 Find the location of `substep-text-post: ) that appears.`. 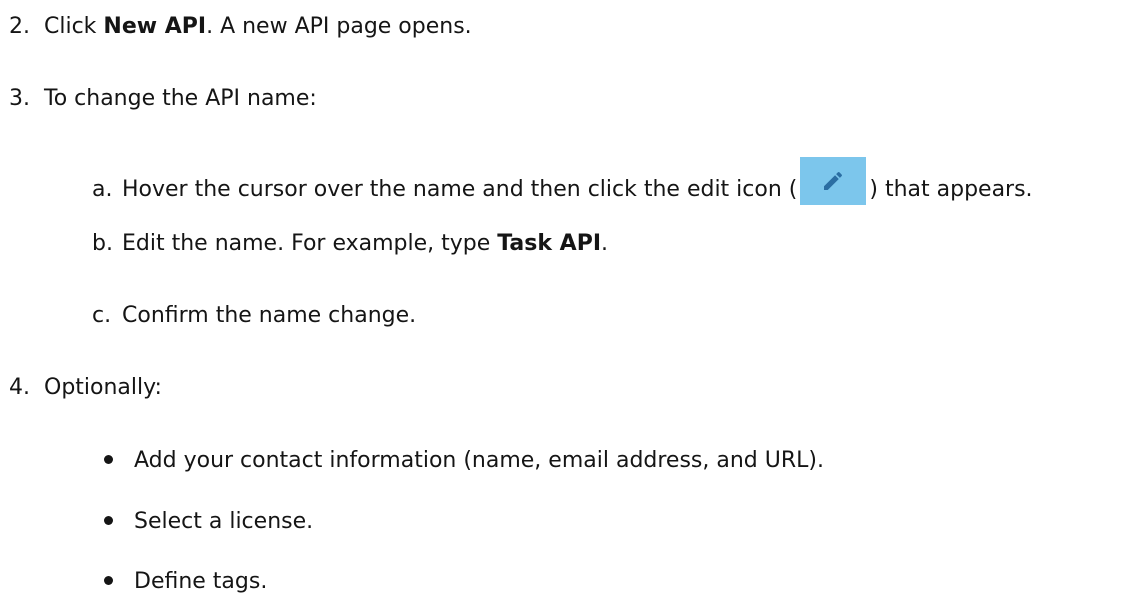

substep-text-post: ) that appears. is located at coordinates (951, 189).